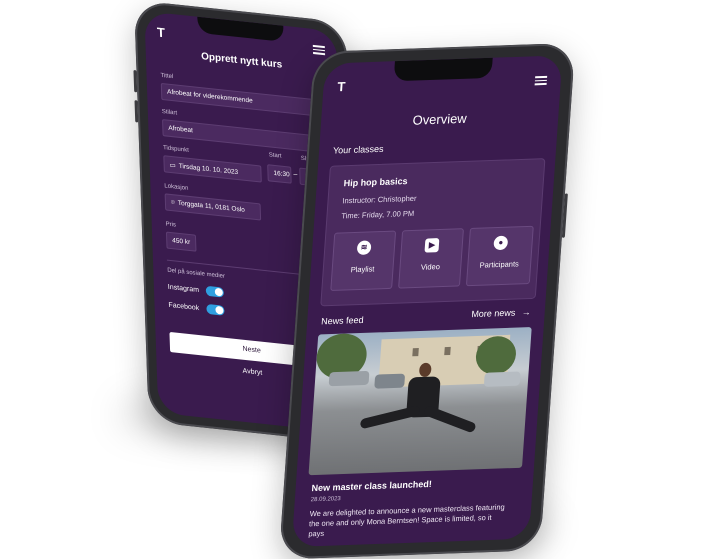  Describe the element at coordinates (167, 76) in the screenshot. I see `title-label: Tittel` at that location.